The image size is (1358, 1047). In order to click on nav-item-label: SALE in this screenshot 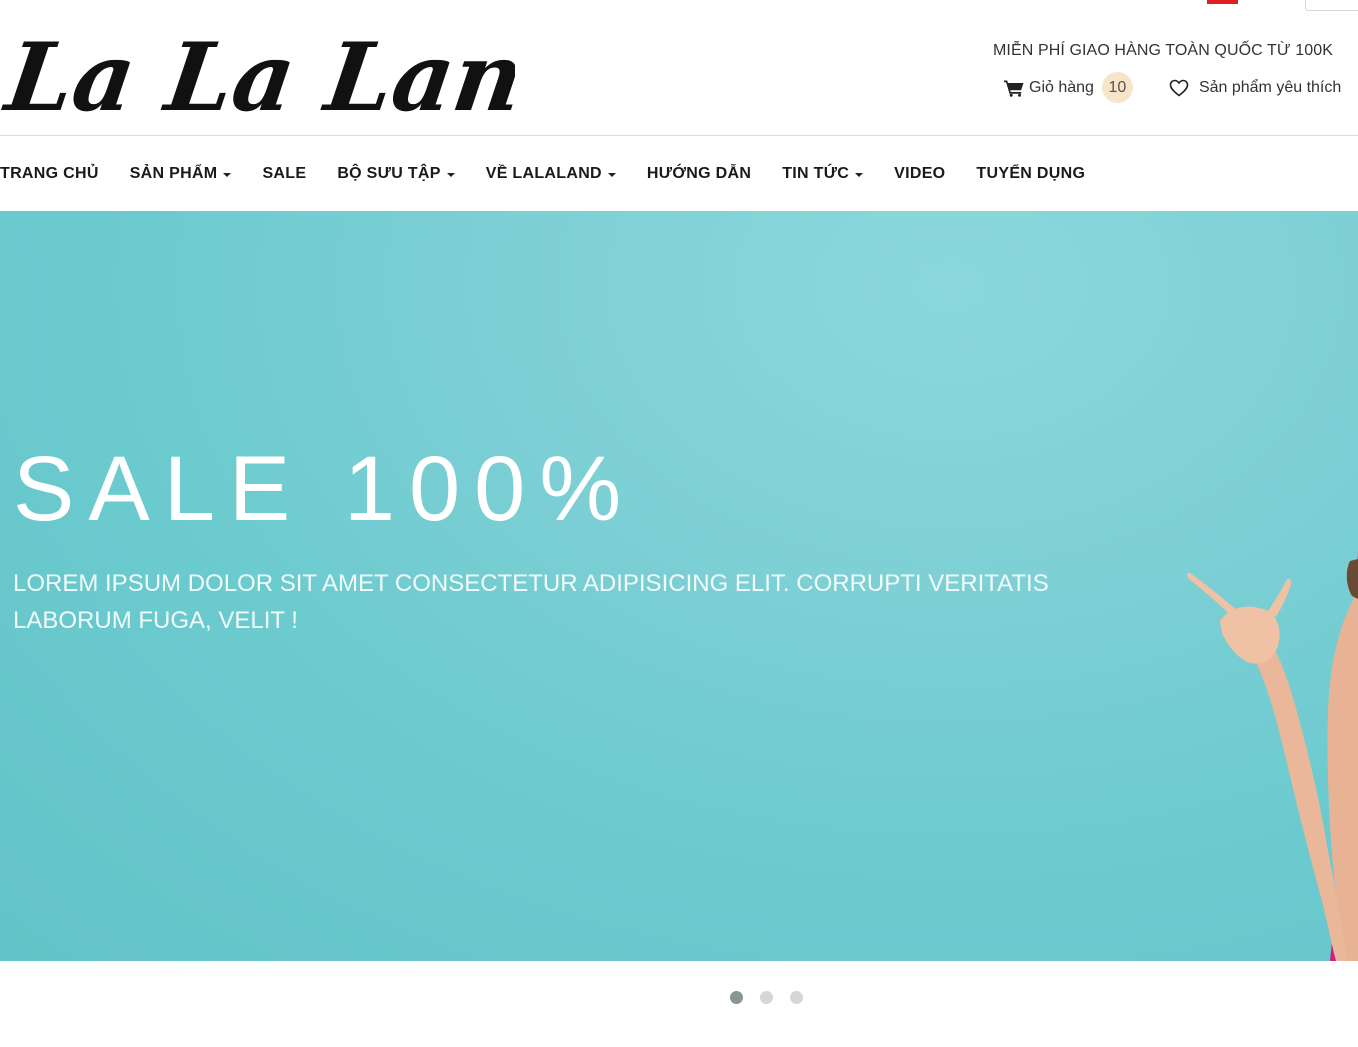, I will do `click(284, 173)`.